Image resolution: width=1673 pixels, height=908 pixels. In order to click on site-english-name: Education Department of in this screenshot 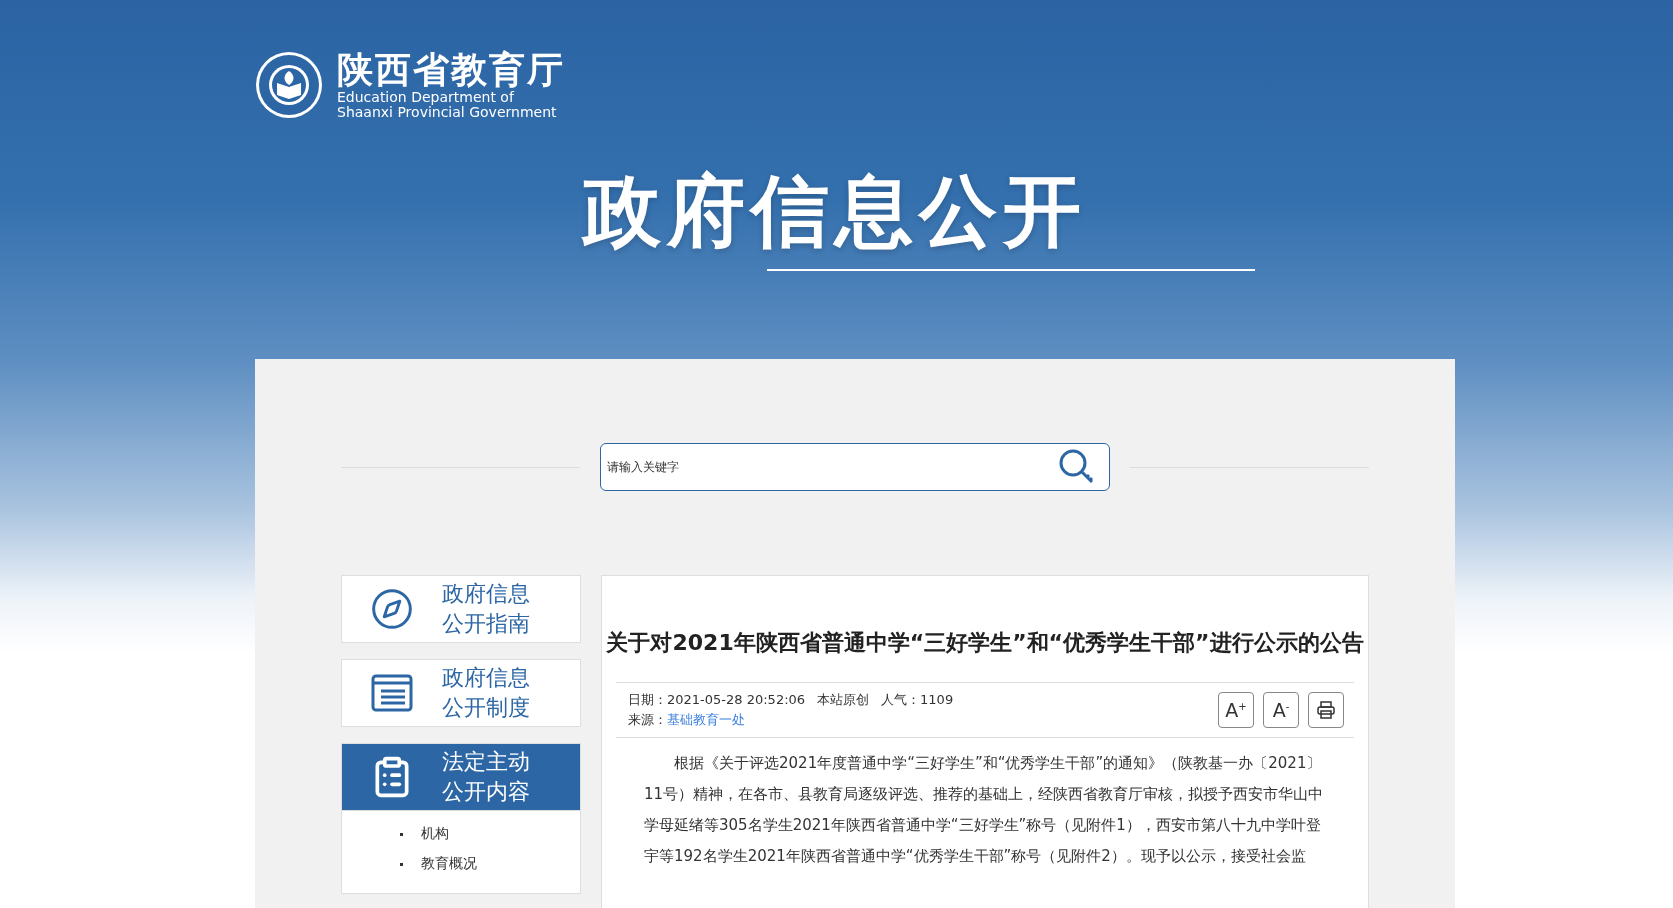, I will do `click(426, 97)`.